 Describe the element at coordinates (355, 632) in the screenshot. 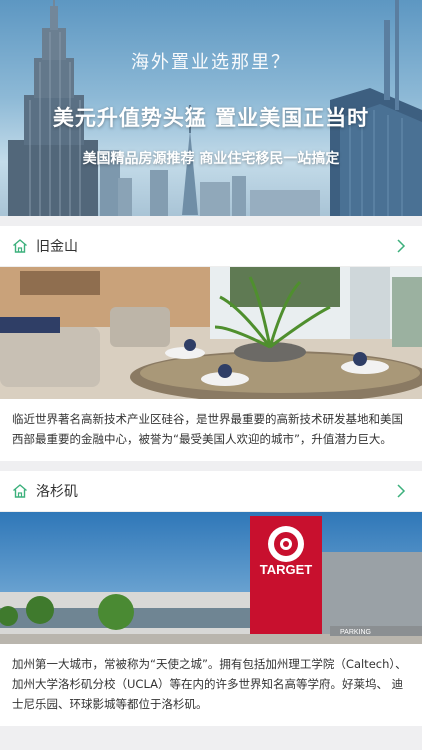

I see `parking-sign-text: PARKING` at that location.